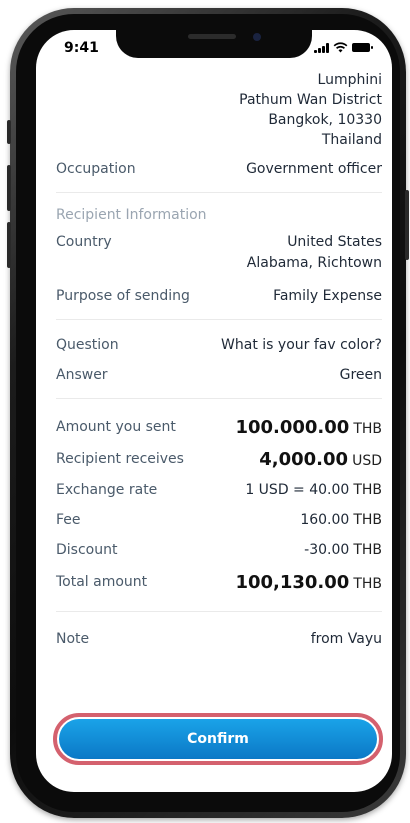 This screenshot has width=410, height=823. What do you see at coordinates (367, 460) in the screenshot?
I see `recipient-receives-currency: USD` at bounding box center [367, 460].